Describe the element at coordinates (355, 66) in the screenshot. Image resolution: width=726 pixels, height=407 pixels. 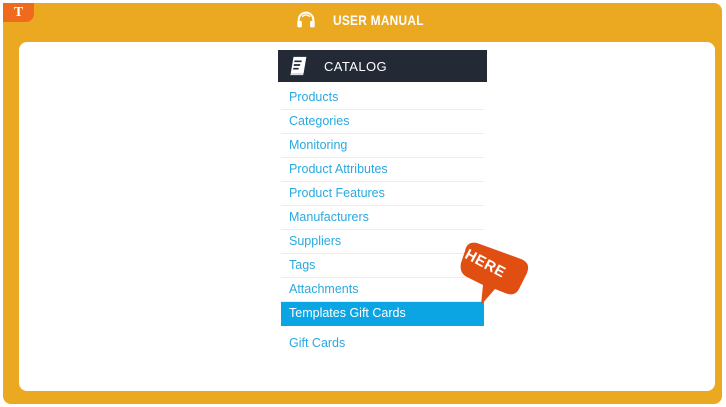
I see `catalog-title: CATALOG` at that location.